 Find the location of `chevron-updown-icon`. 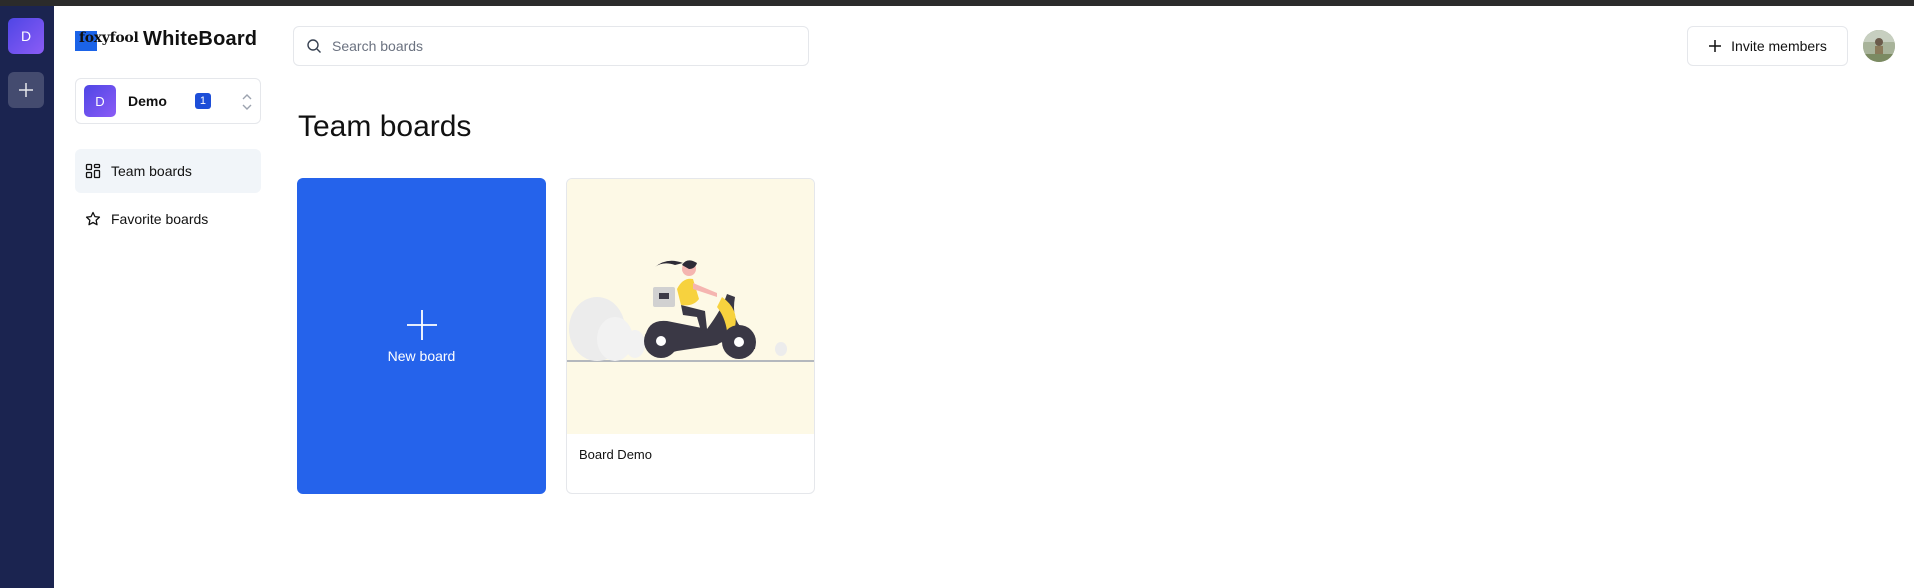

chevron-updown-icon is located at coordinates (247, 102).